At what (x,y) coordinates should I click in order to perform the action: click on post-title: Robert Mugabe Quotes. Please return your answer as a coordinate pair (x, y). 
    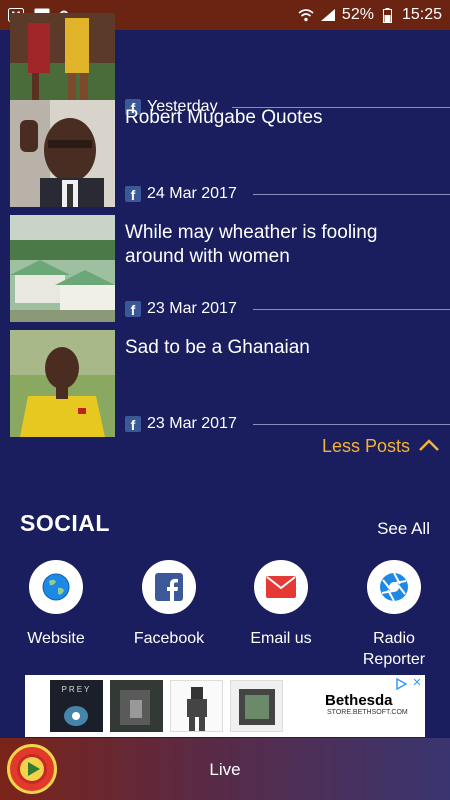
    Looking at the image, I should click on (224, 117).